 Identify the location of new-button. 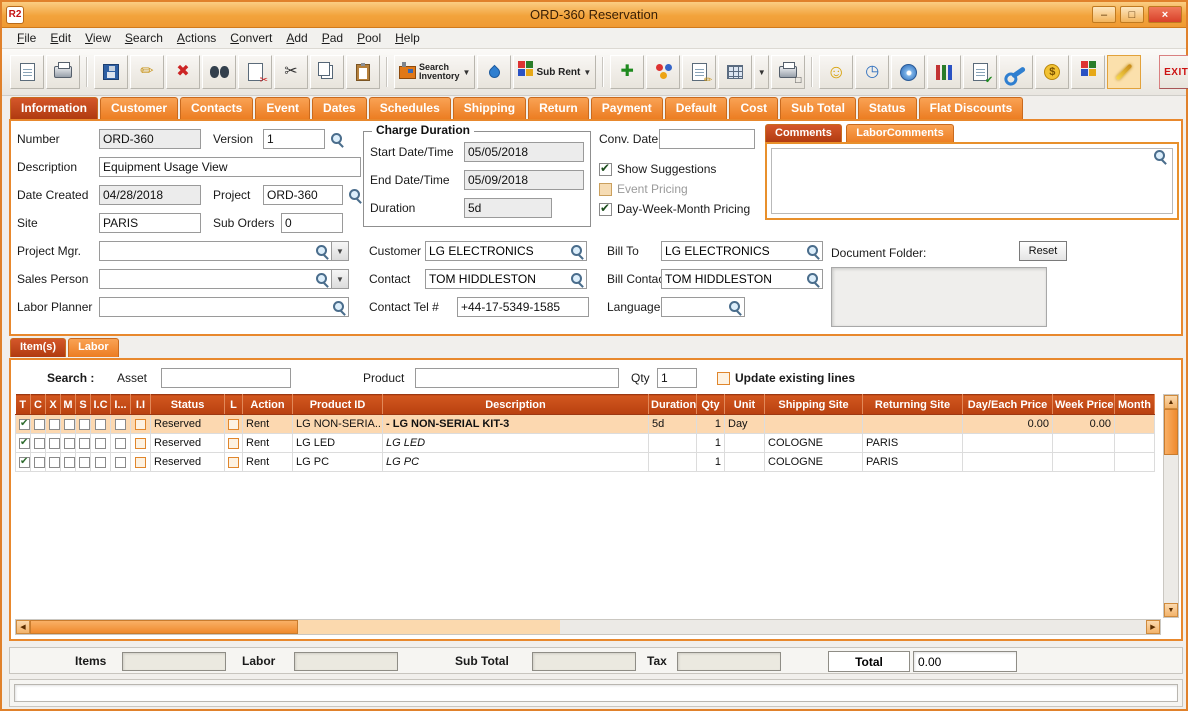
(27, 72).